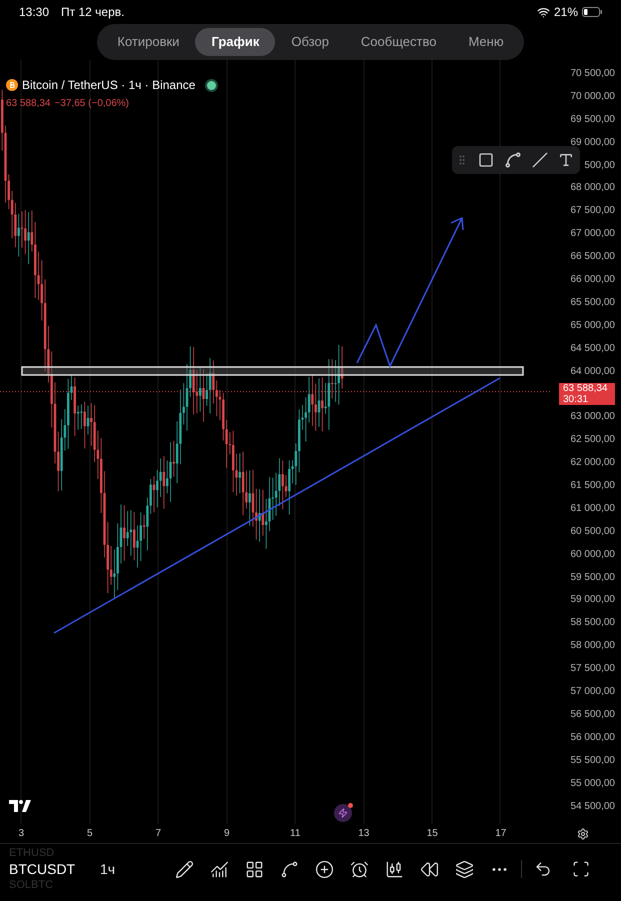 Image resolution: width=621 pixels, height=901 pixels. Describe the element at coordinates (583, 834) in the screenshot. I see `settings-icon` at that location.